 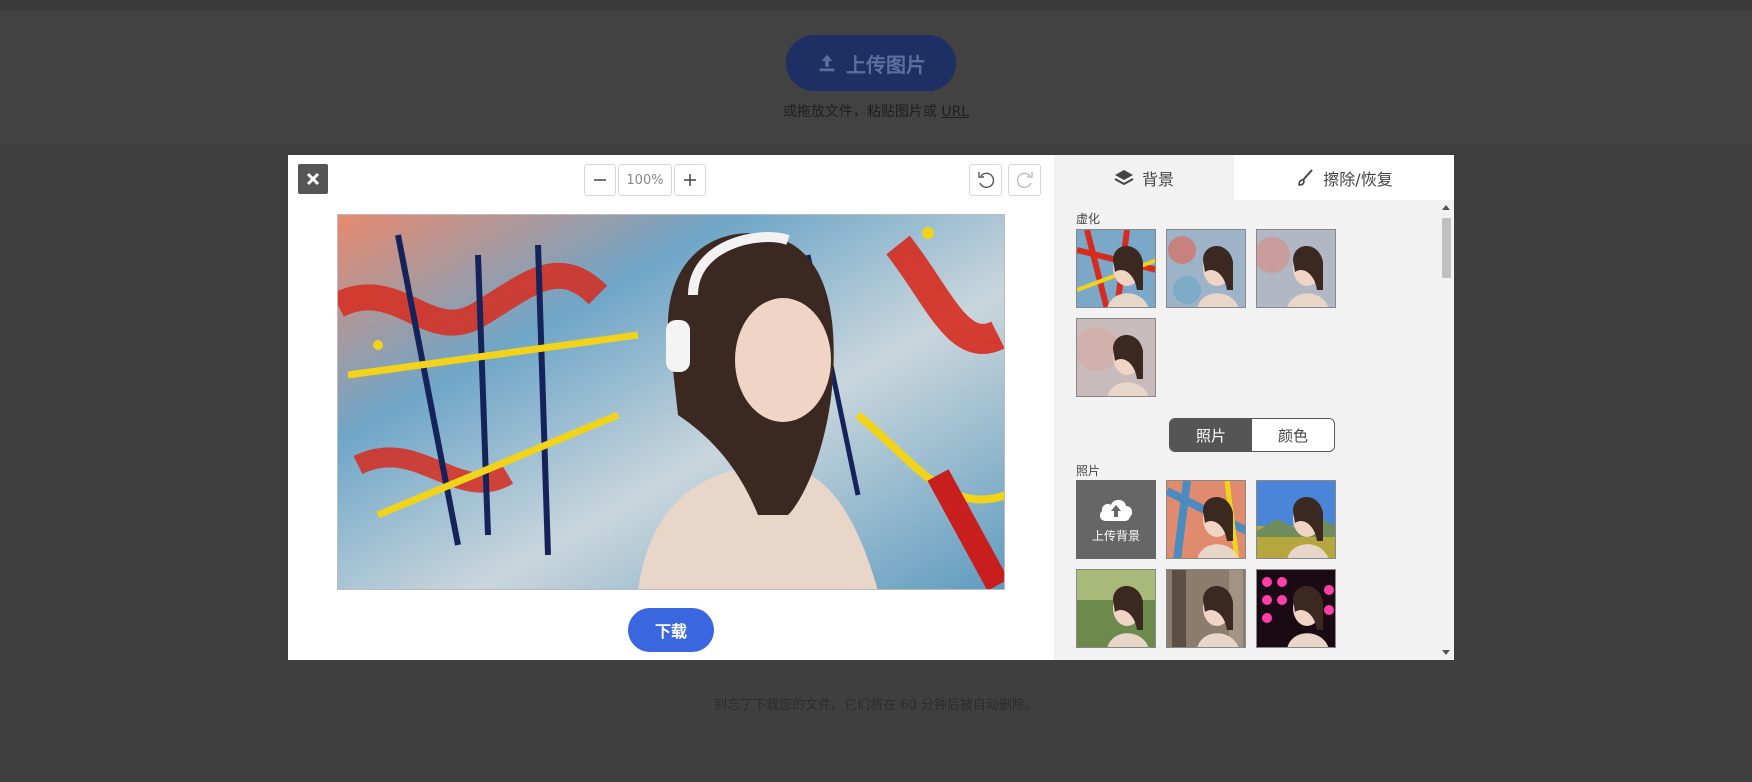 I want to click on redo-button, so click(x=1024, y=180).